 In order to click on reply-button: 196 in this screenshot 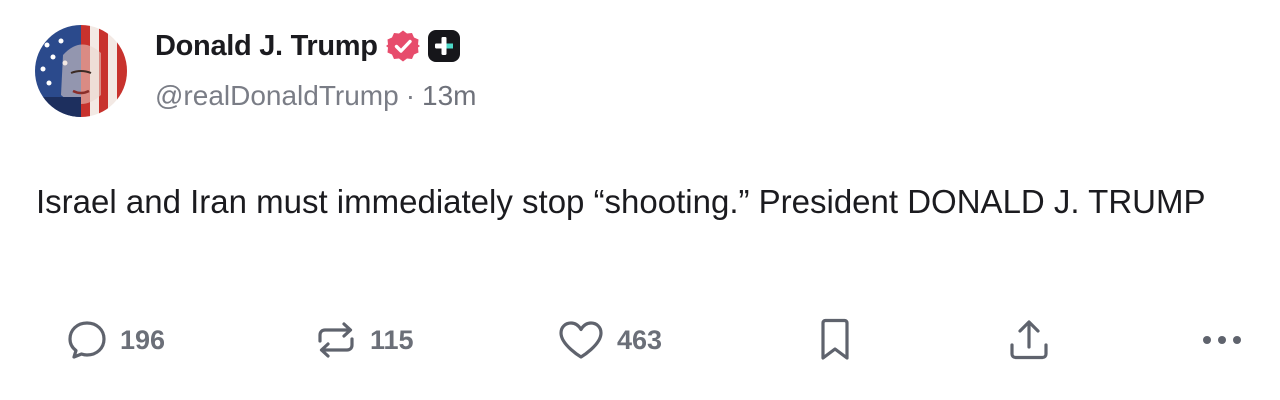, I will do `click(115, 340)`.